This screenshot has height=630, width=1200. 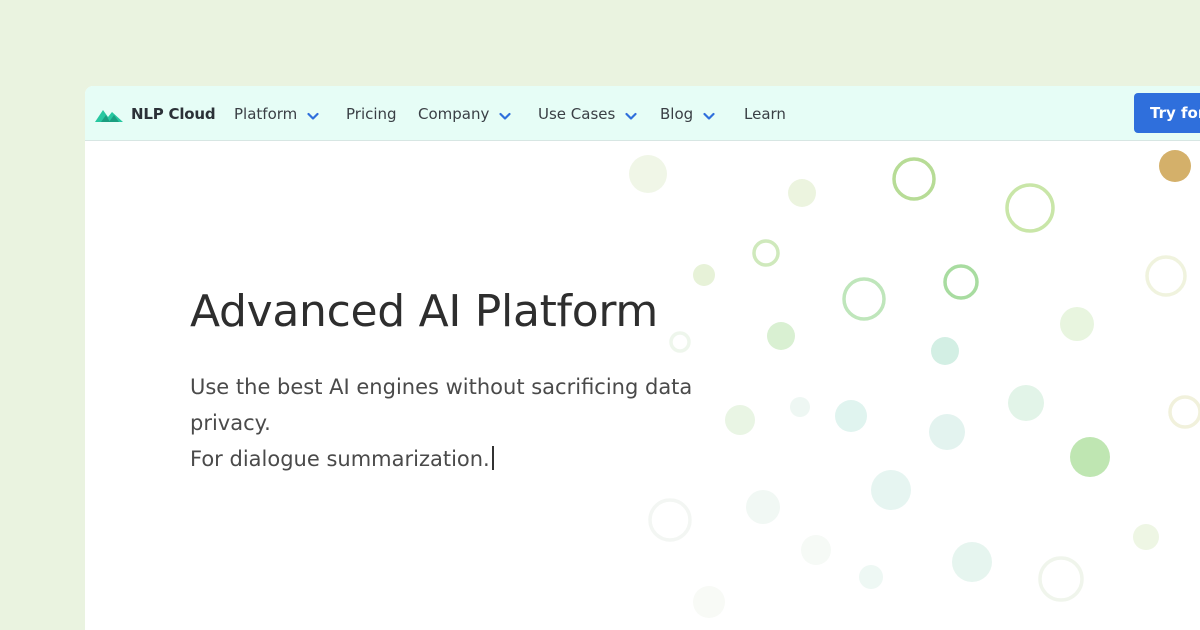 What do you see at coordinates (173, 114) in the screenshot?
I see `brand-name: NLP Cloud` at bounding box center [173, 114].